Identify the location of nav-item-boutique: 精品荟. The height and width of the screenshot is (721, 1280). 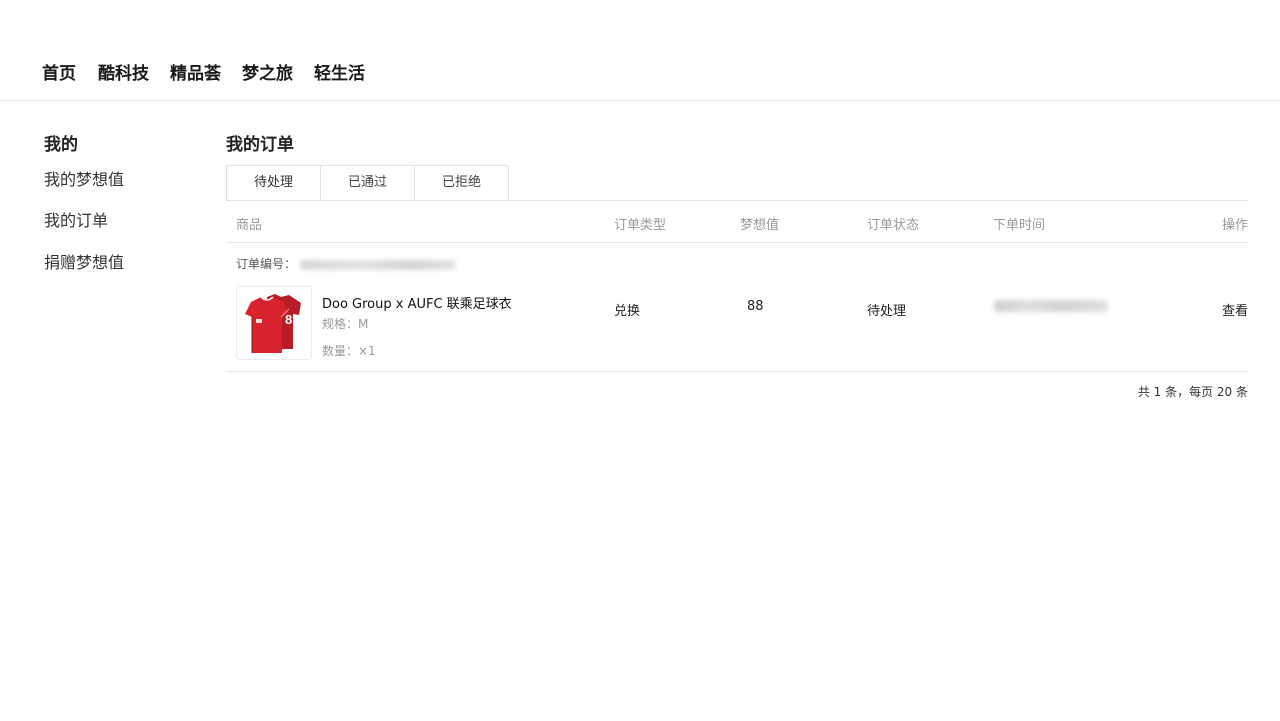
(195, 74).